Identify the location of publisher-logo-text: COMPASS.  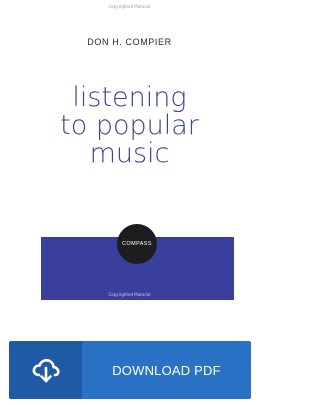
(137, 244).